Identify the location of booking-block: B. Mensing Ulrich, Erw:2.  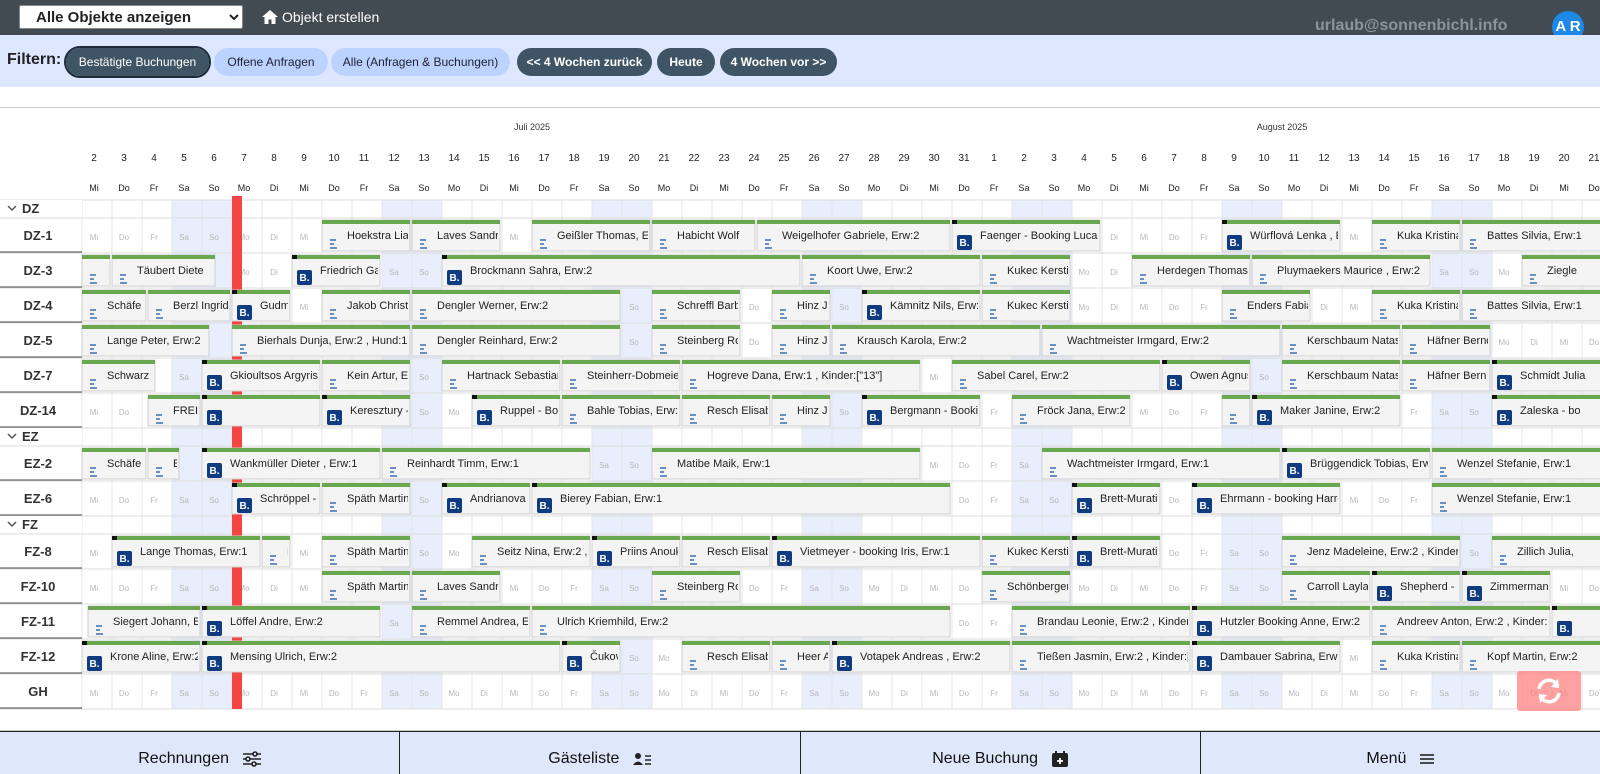
(381, 656).